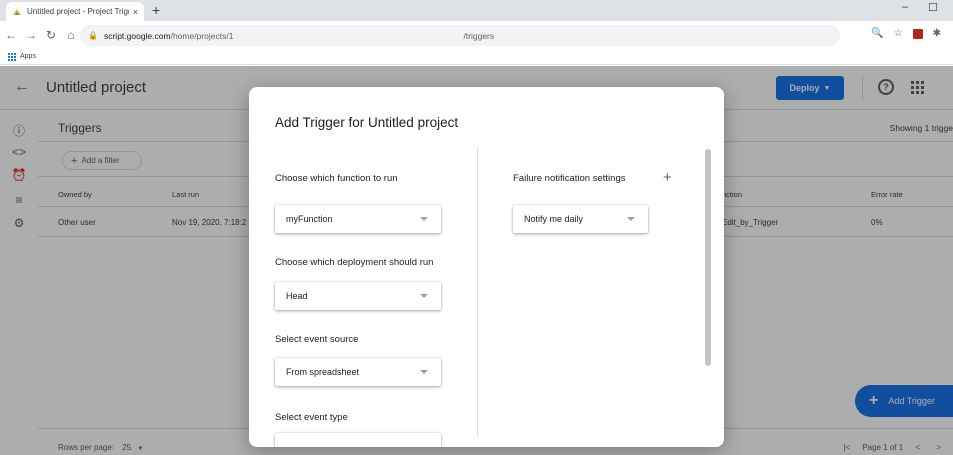 The width and height of the screenshot is (953, 455). I want to click on deployment-label: Choose which deployment should run, so click(354, 262).